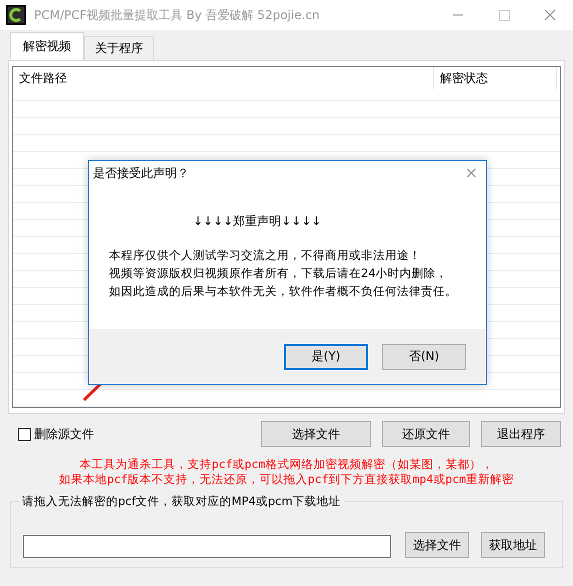 This screenshot has width=573, height=586. What do you see at coordinates (24, 434) in the screenshot?
I see `checkbox` at bounding box center [24, 434].